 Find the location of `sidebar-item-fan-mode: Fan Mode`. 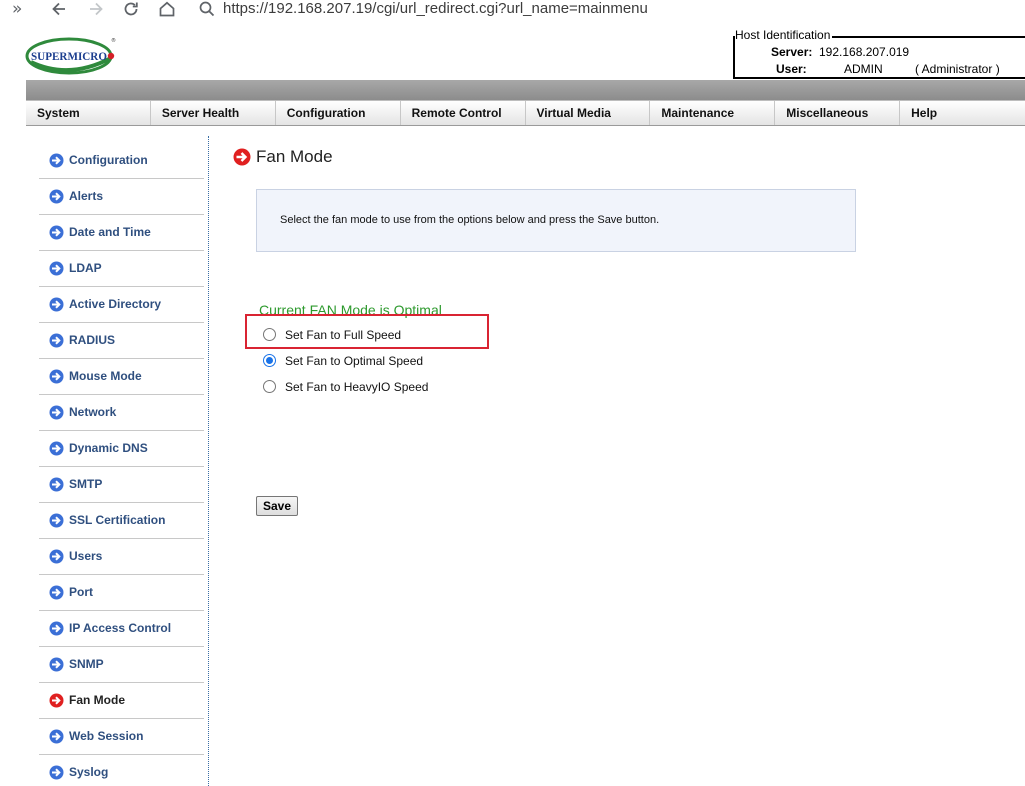

sidebar-item-fan-mode: Fan Mode is located at coordinates (121, 701).